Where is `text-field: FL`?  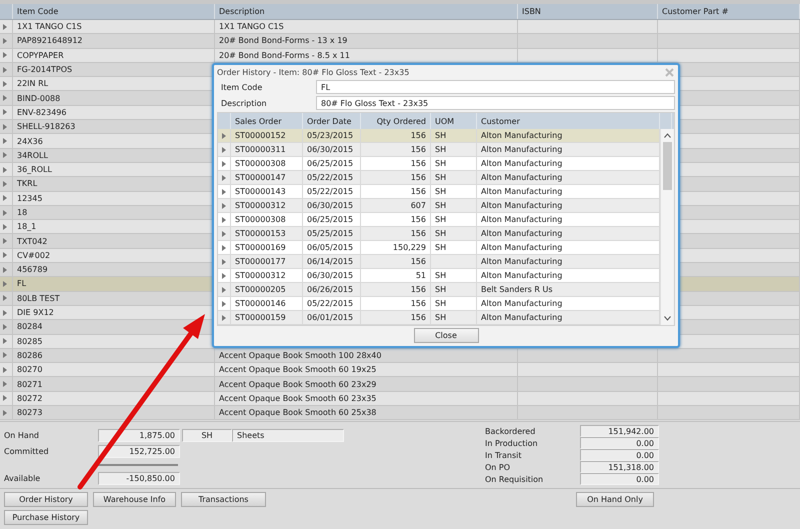 text-field: FL is located at coordinates (495, 87).